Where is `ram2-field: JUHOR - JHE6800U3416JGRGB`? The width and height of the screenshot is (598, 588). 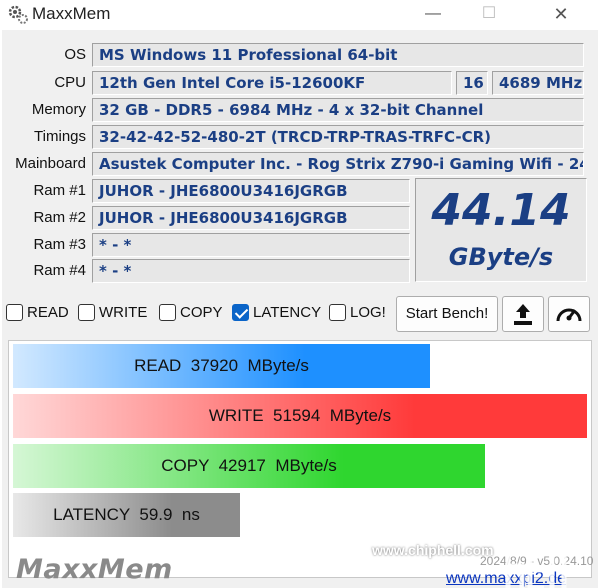 ram2-field: JUHOR - JHE6800U3416JGRGB is located at coordinates (251, 218).